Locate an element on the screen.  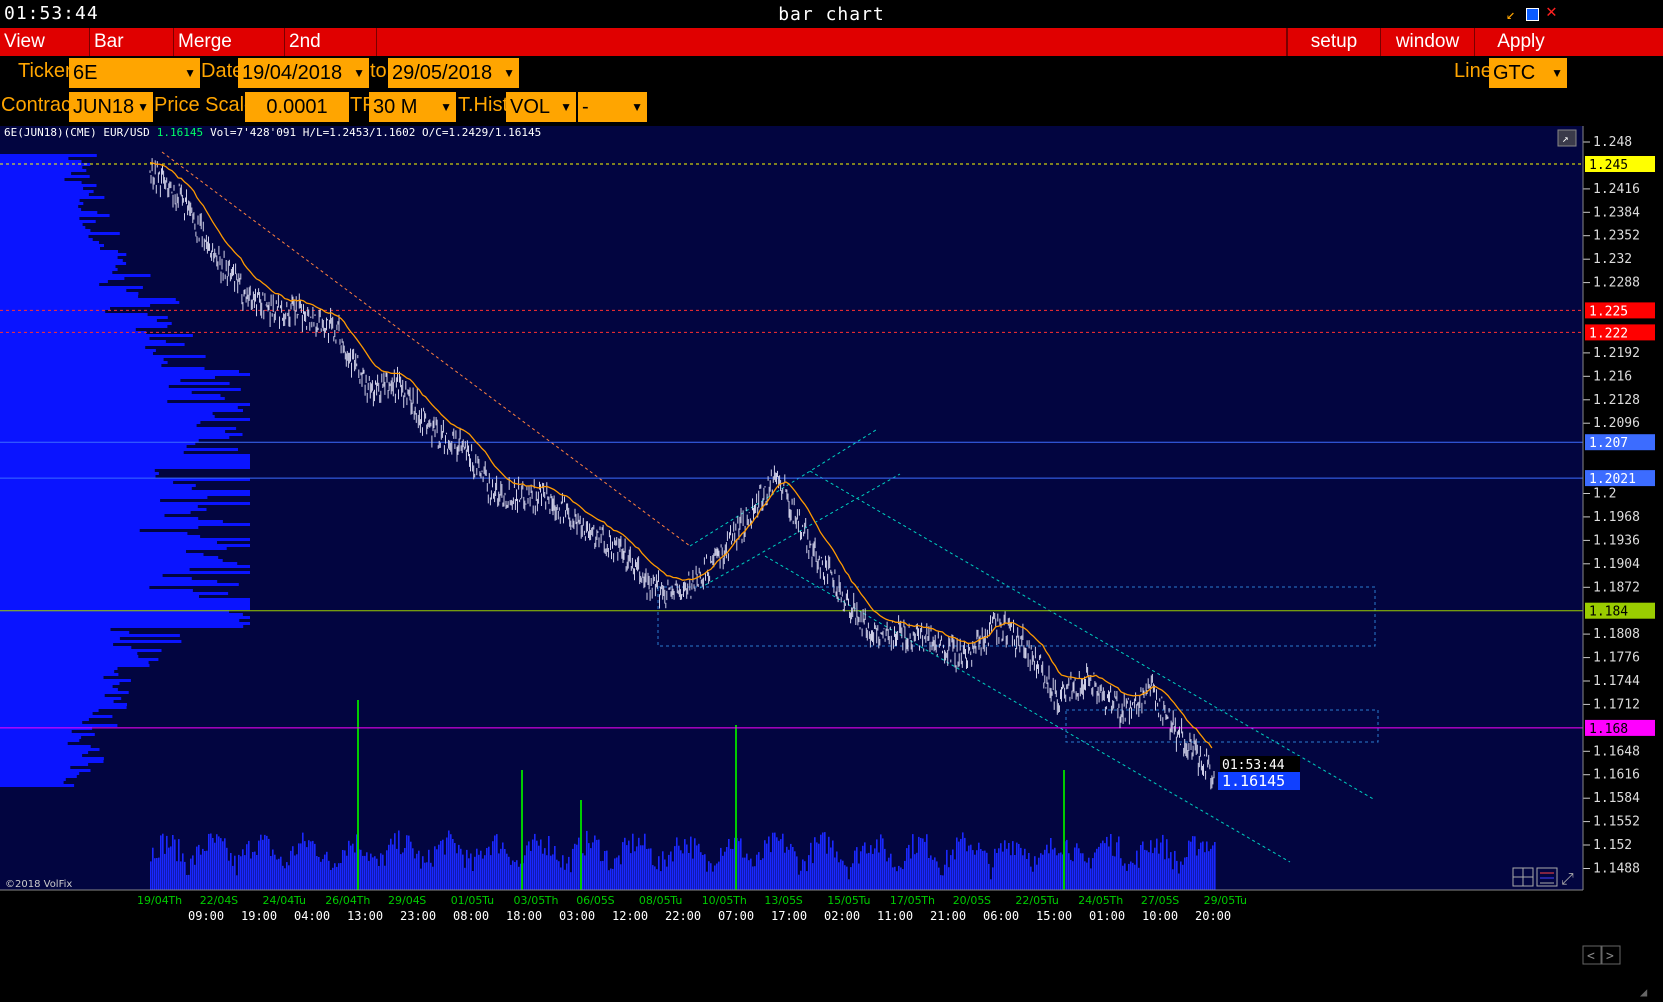
scroll-right-glyph: > is located at coordinates (1610, 956).